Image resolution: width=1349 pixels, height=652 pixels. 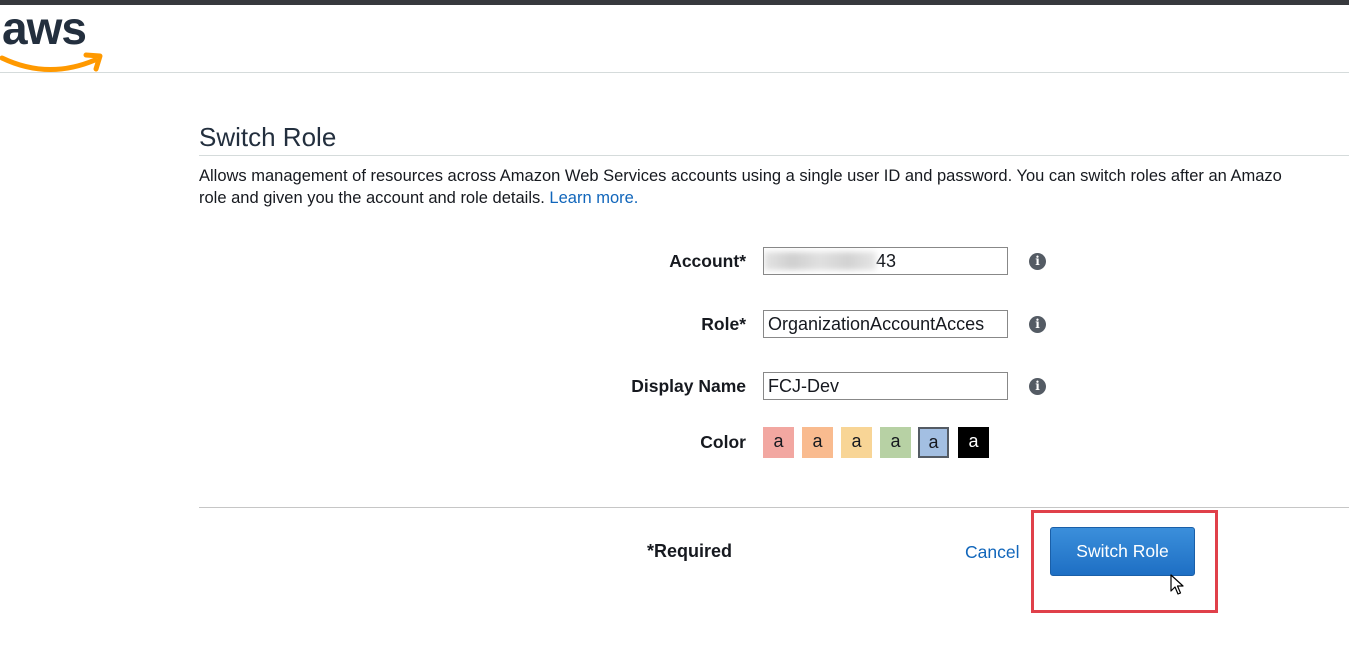 What do you see at coordinates (723, 442) in the screenshot?
I see `color-label: Color` at bounding box center [723, 442].